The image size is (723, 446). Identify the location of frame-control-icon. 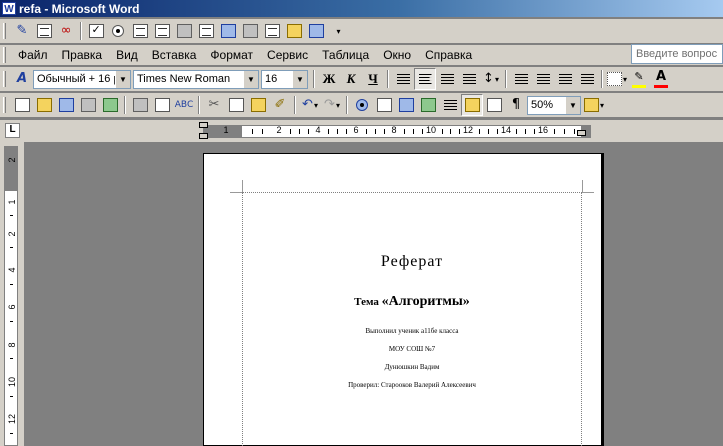
(162, 31).